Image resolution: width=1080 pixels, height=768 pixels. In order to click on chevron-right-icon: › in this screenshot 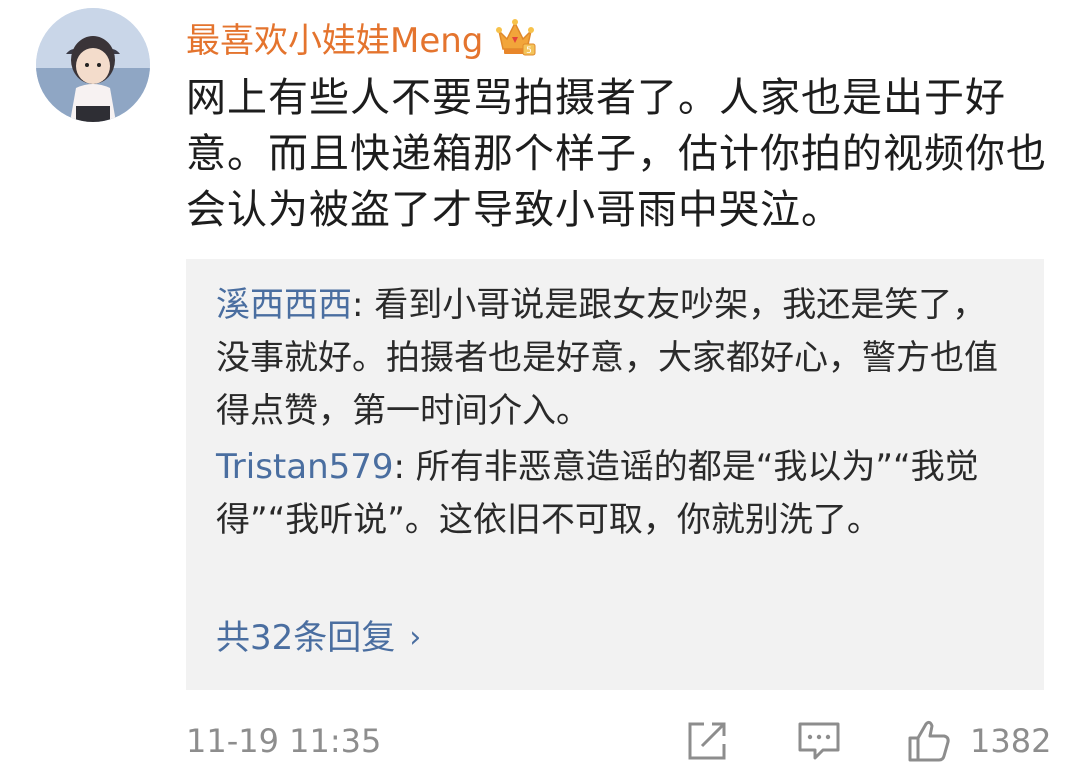, I will do `click(415, 637)`.